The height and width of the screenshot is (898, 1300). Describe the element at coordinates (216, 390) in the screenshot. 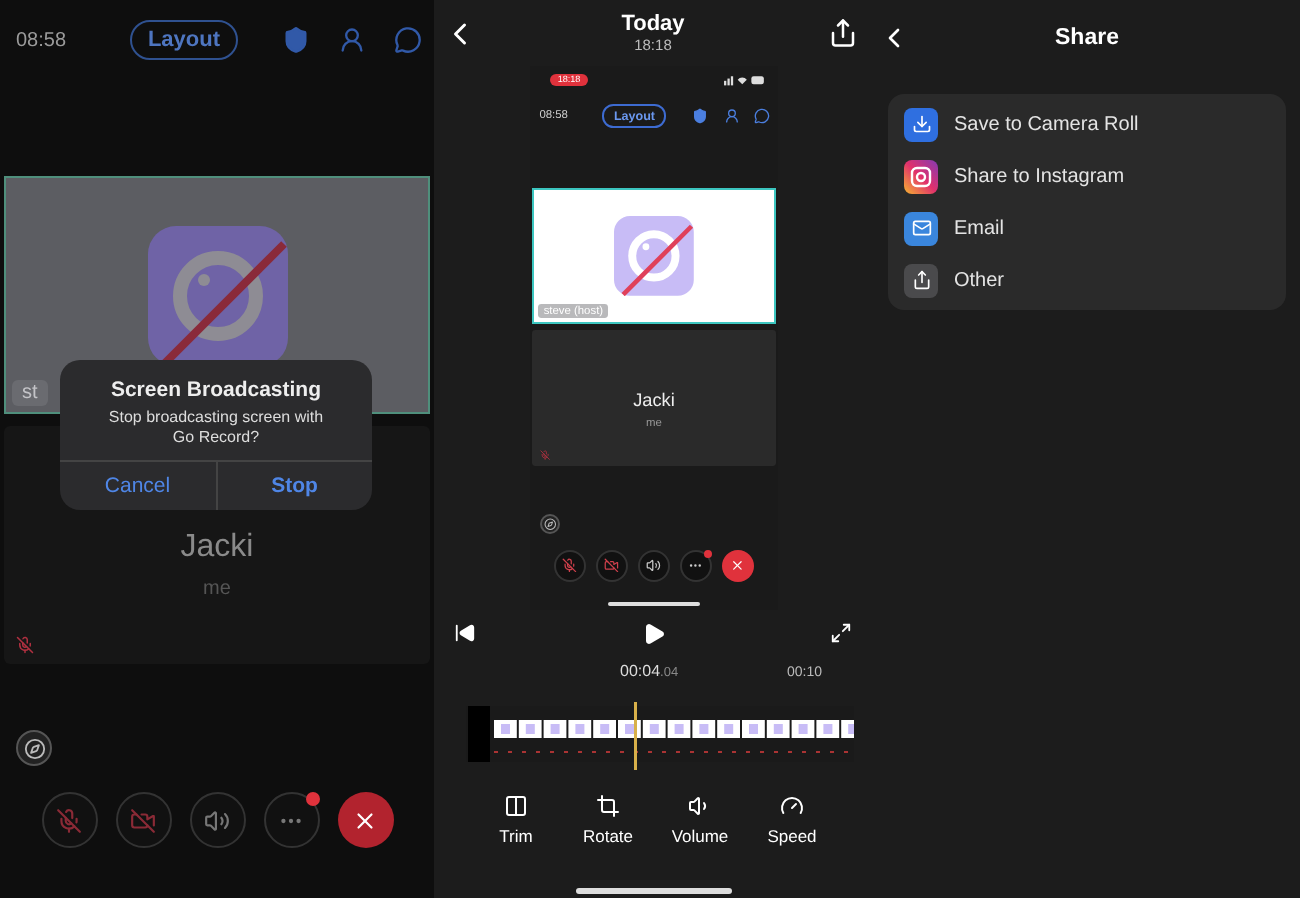

I see `dialog-title: Screen Broadcasting` at that location.